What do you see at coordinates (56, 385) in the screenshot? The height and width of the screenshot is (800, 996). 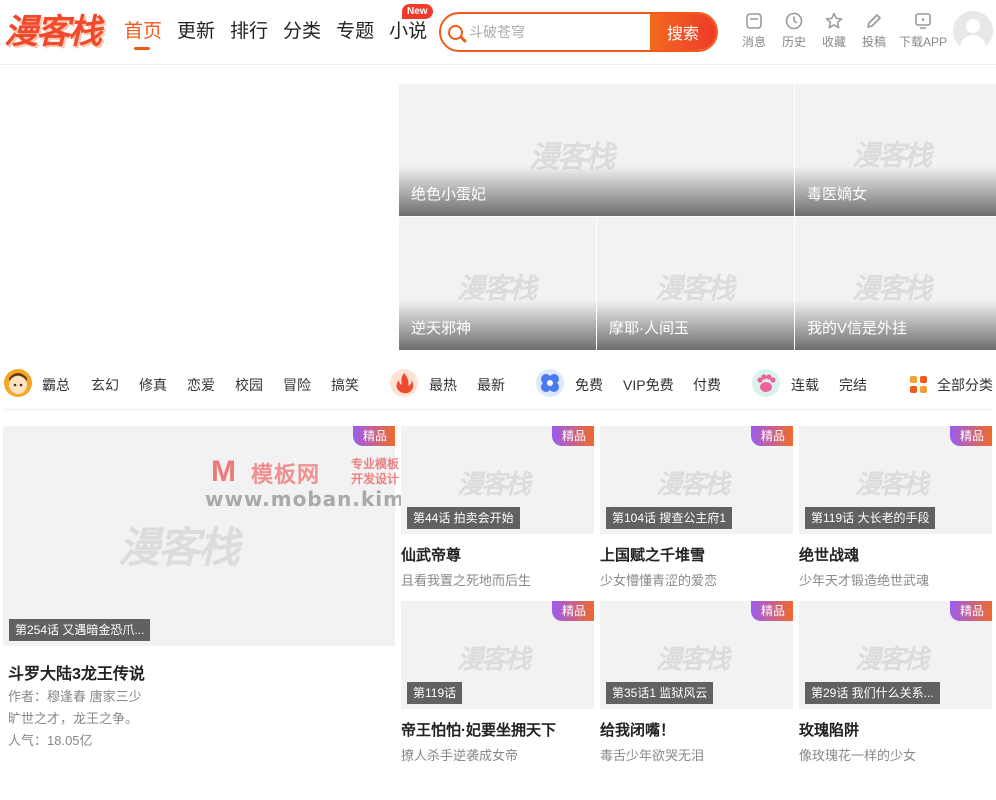 I see `category-link: 霸总` at bounding box center [56, 385].